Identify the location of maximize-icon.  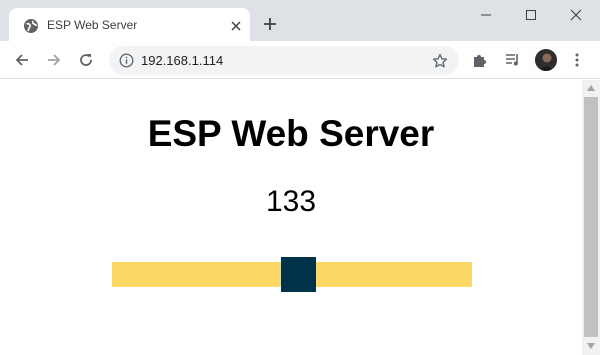
(531, 15).